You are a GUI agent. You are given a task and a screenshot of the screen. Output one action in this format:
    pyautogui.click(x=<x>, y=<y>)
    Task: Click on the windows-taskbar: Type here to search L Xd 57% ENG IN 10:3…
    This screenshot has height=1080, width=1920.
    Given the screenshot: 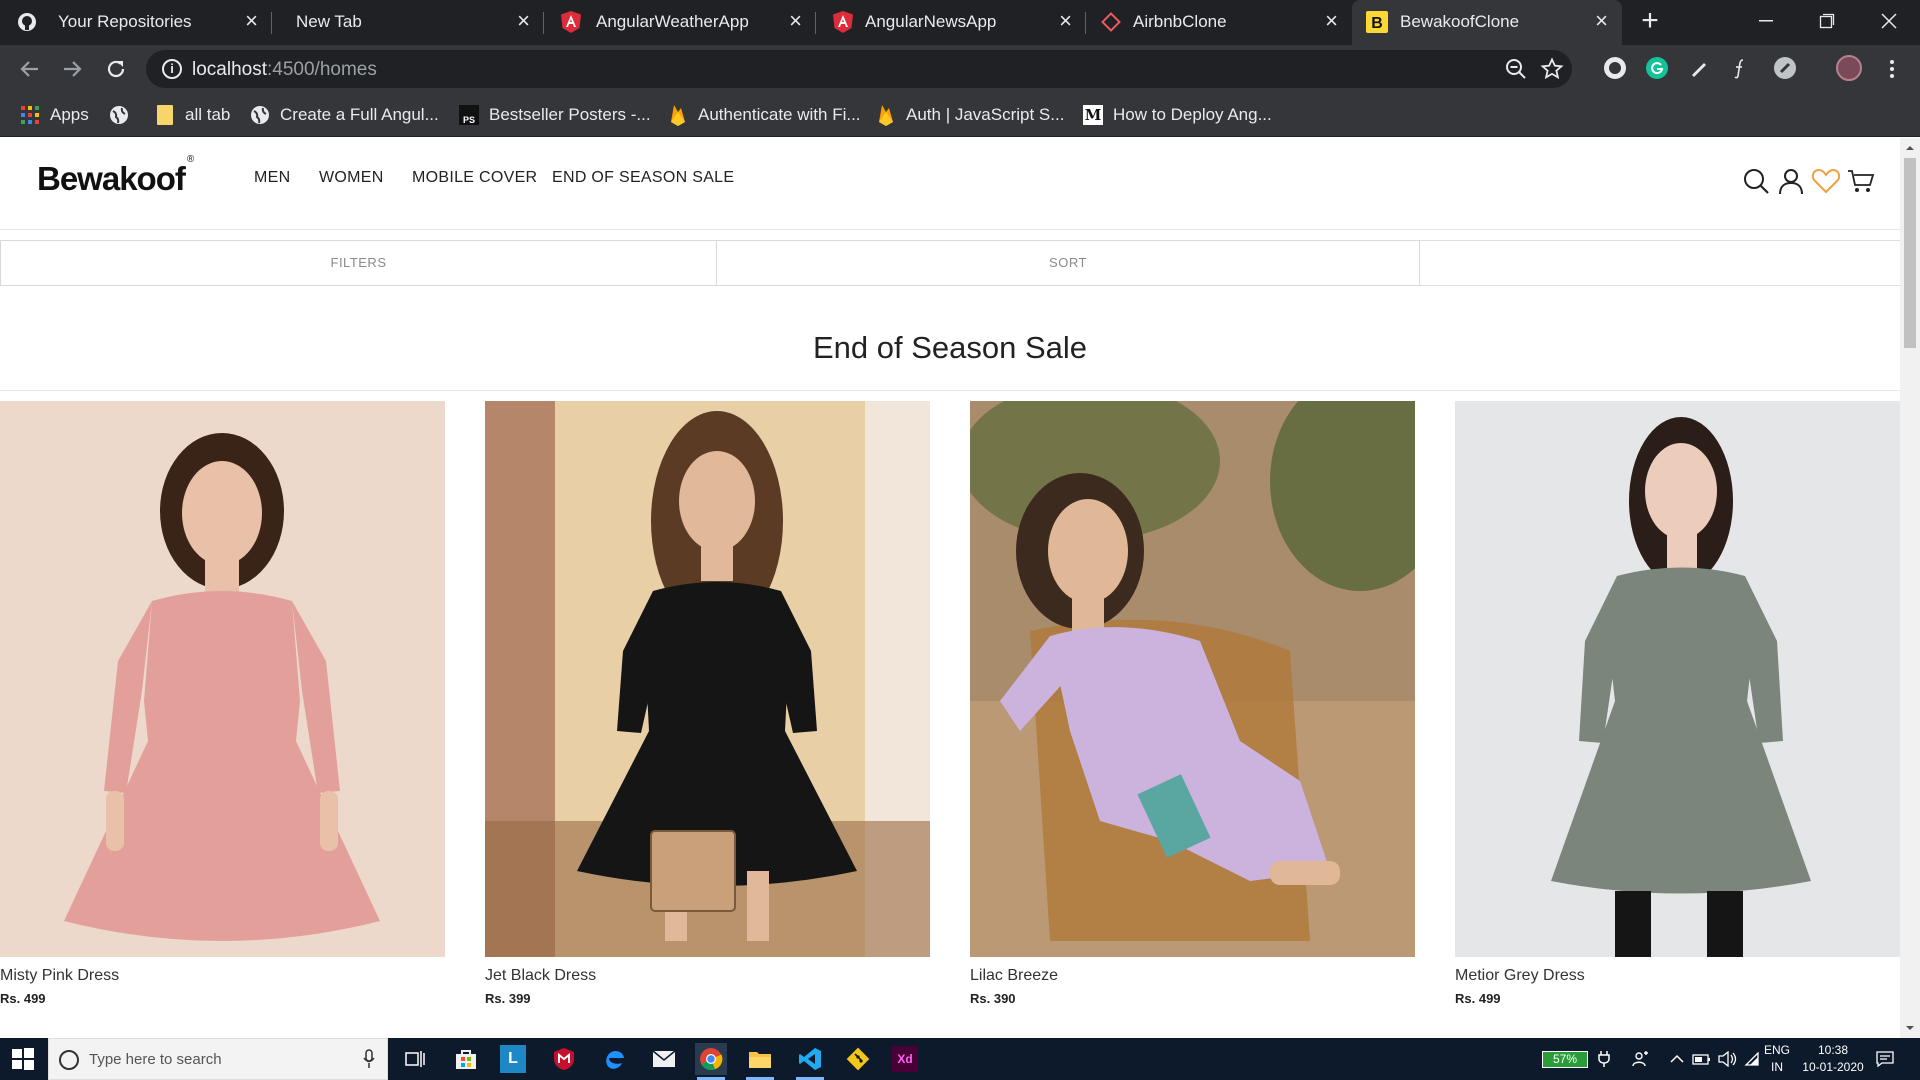 What is the action you would take?
    pyautogui.click(x=960, y=1059)
    